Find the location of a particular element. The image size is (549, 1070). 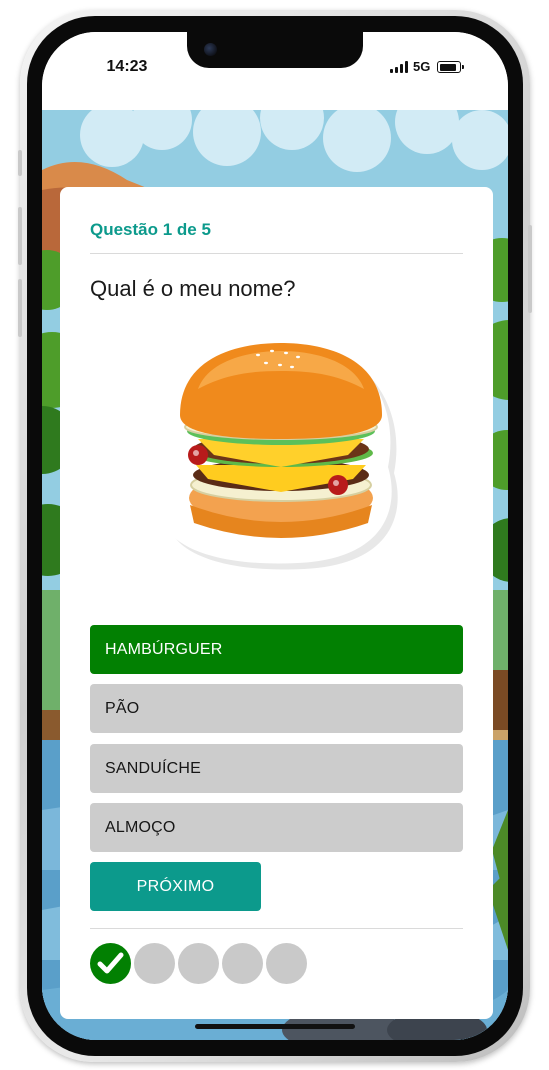

notch is located at coordinates (275, 50).